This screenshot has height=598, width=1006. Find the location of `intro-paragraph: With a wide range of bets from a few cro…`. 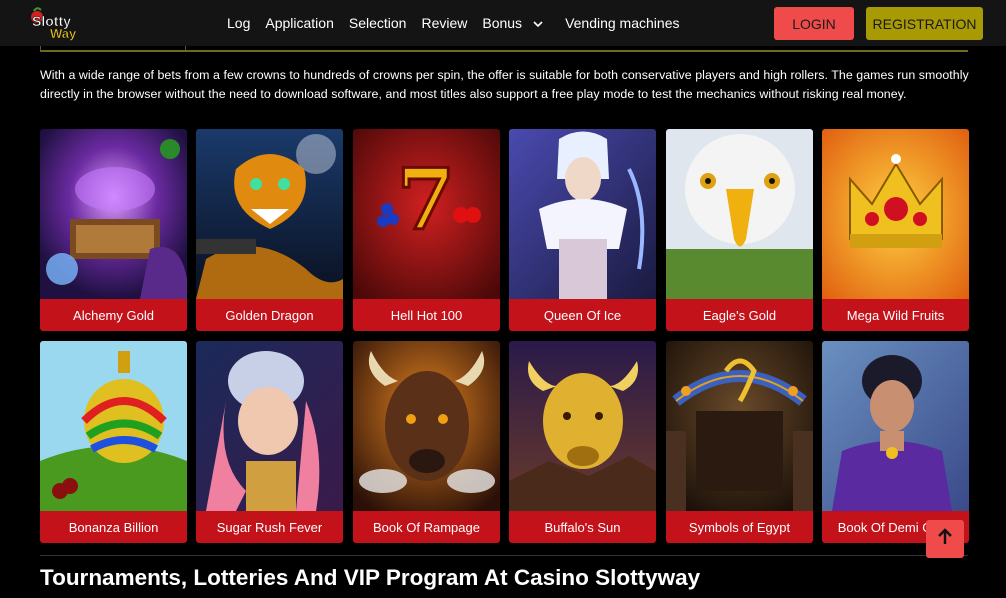

intro-paragraph: With a wide range of bets from a few cro… is located at coordinates (504, 84).